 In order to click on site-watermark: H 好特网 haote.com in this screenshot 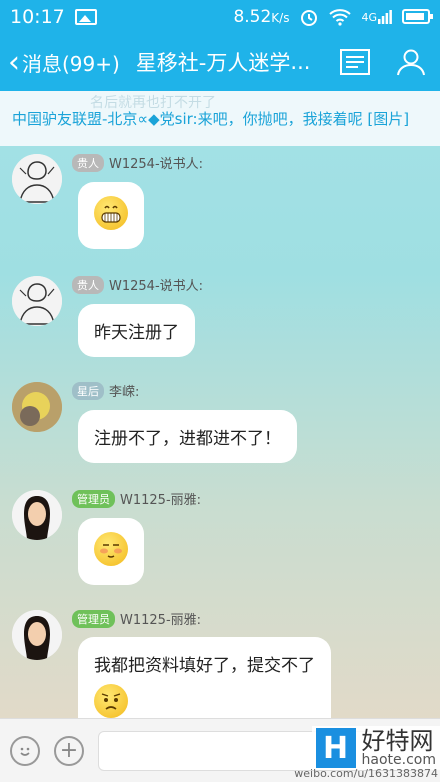, I will do `click(375, 748)`.